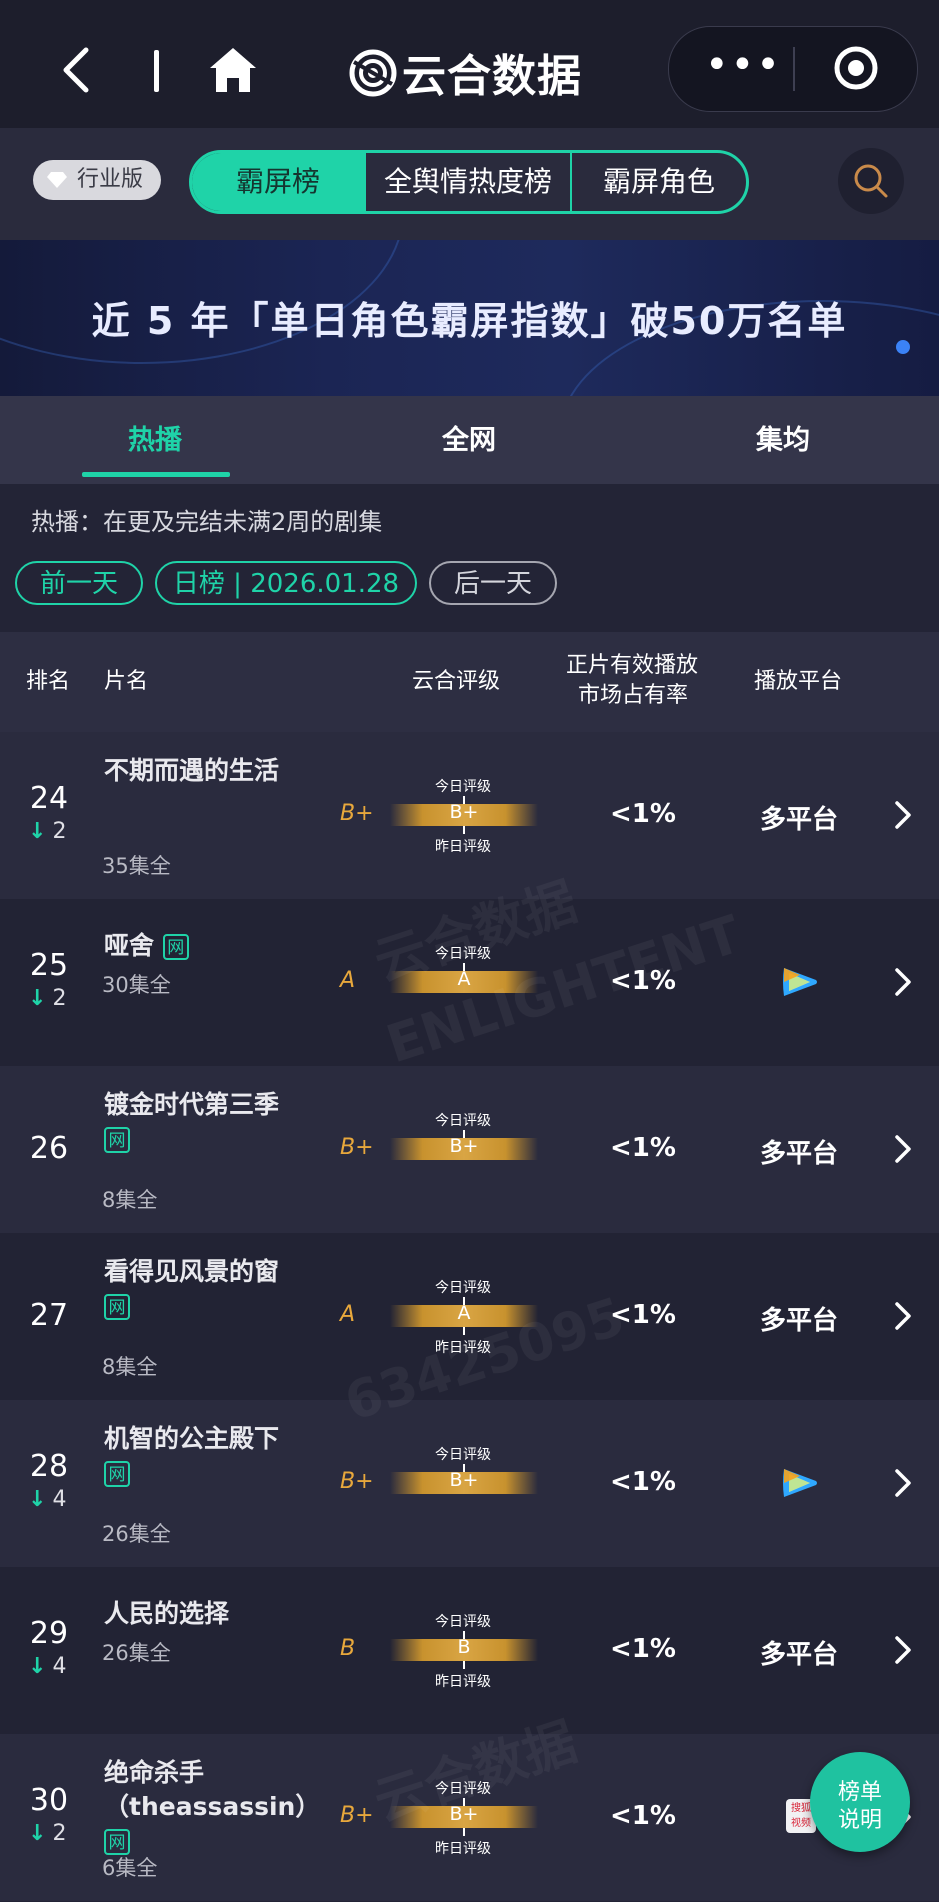  I want to click on episode-count: 26集全, so click(136, 1534).